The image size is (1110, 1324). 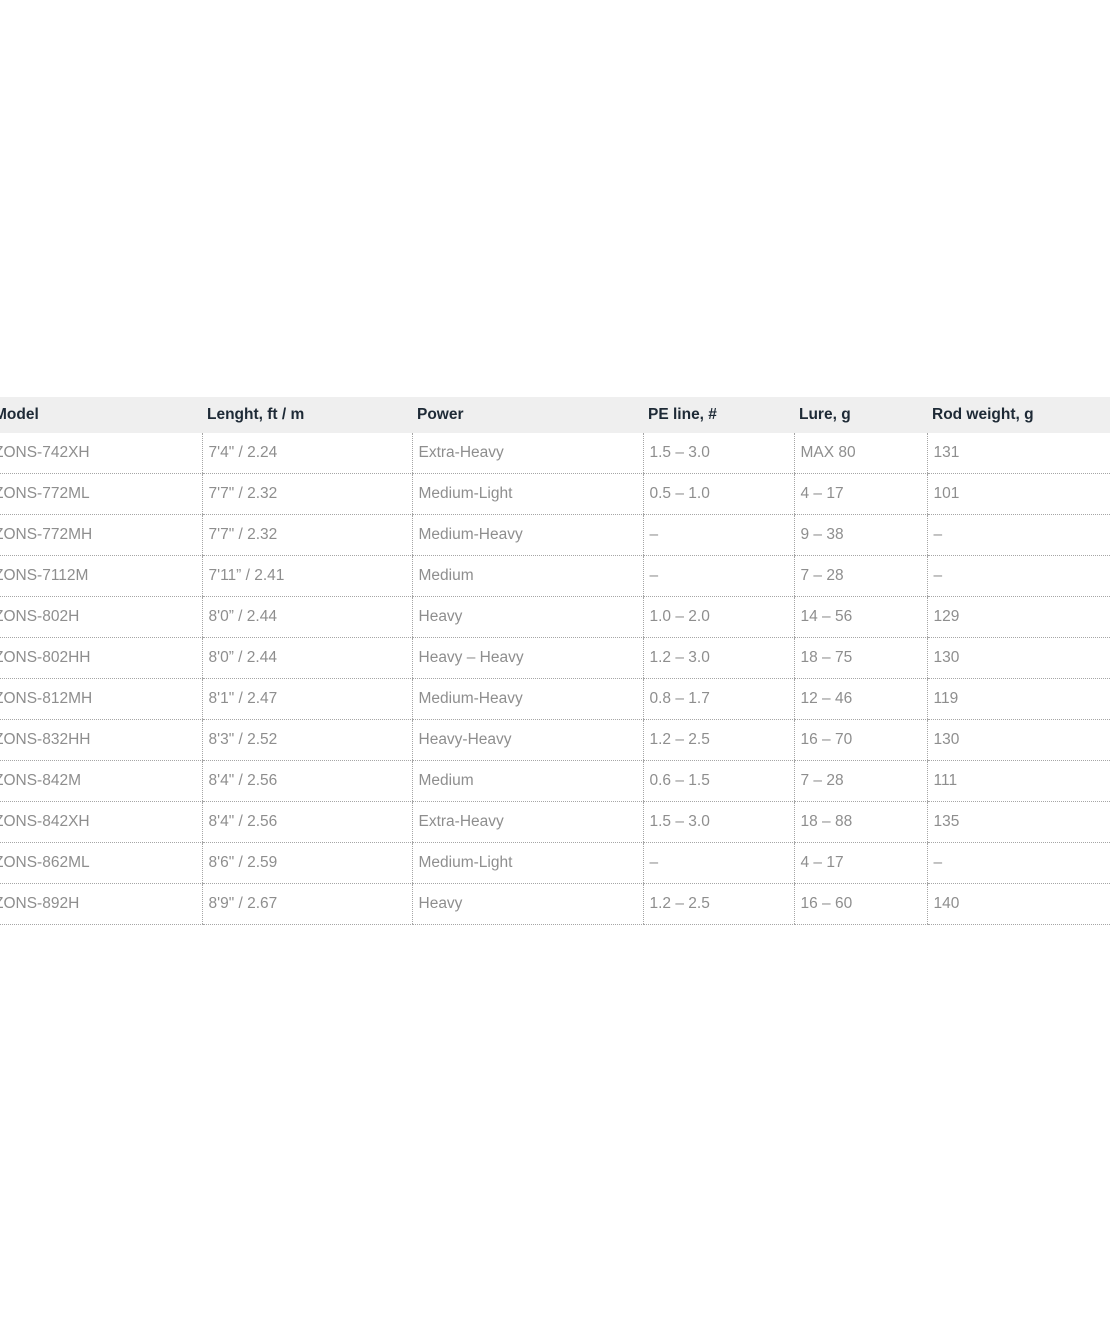 What do you see at coordinates (1018, 494) in the screenshot?
I see `cell-rod-weight: 101` at bounding box center [1018, 494].